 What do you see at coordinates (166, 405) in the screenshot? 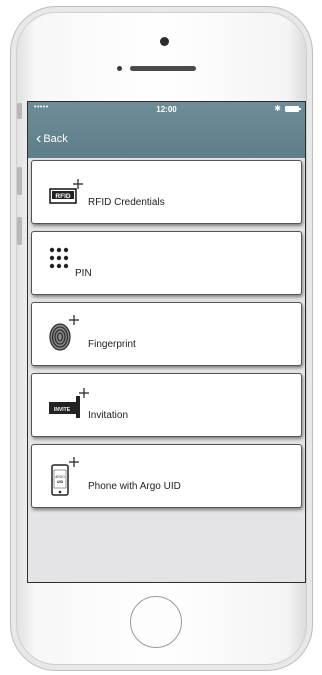
I see `credential-option-invitation: INVITE Invitation` at bounding box center [166, 405].